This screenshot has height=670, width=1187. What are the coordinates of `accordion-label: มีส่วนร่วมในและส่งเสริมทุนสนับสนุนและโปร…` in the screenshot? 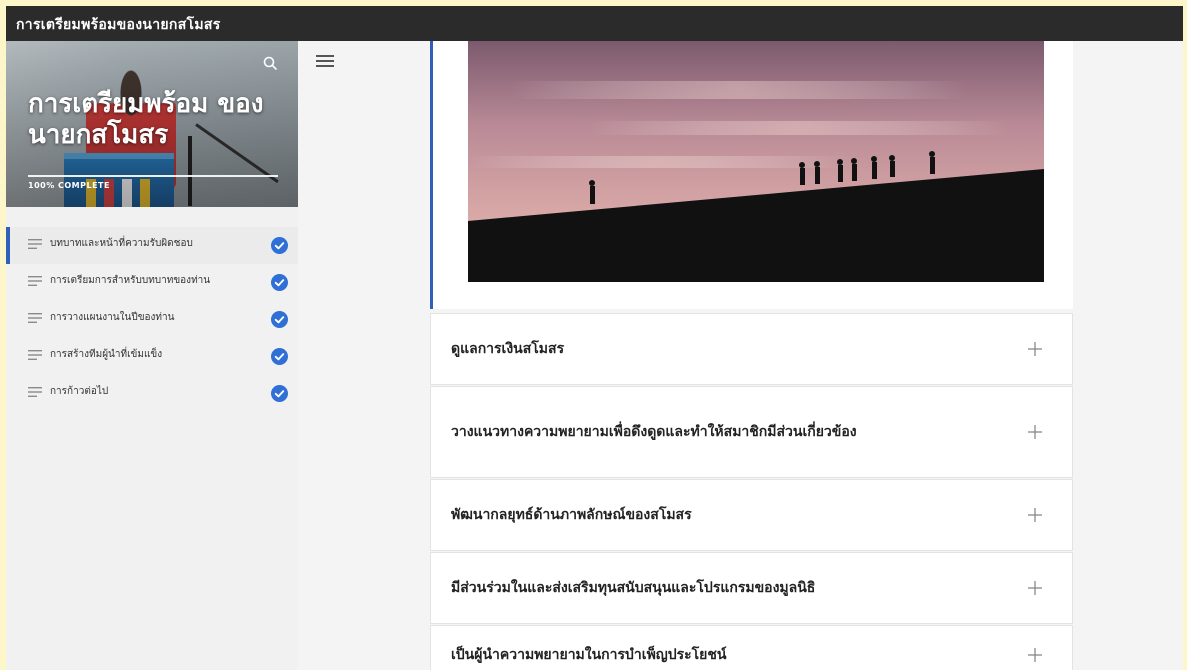 It's located at (633, 588).